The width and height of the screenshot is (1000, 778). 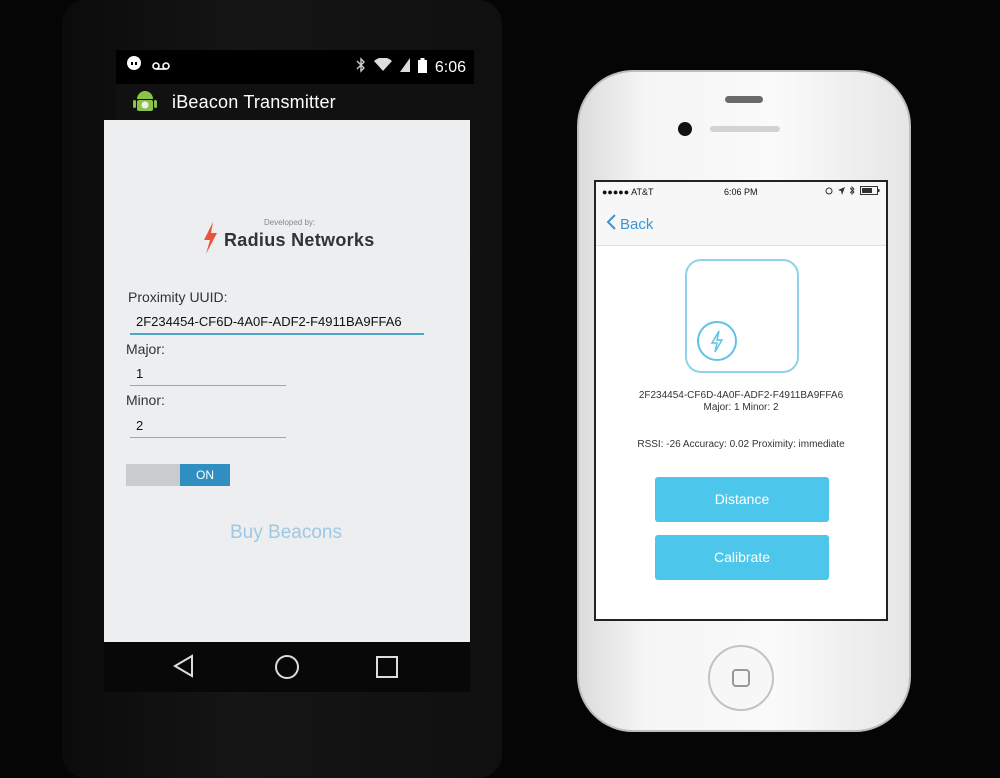 What do you see at coordinates (742, 316) in the screenshot?
I see `beacon-icon-tile` at bounding box center [742, 316].